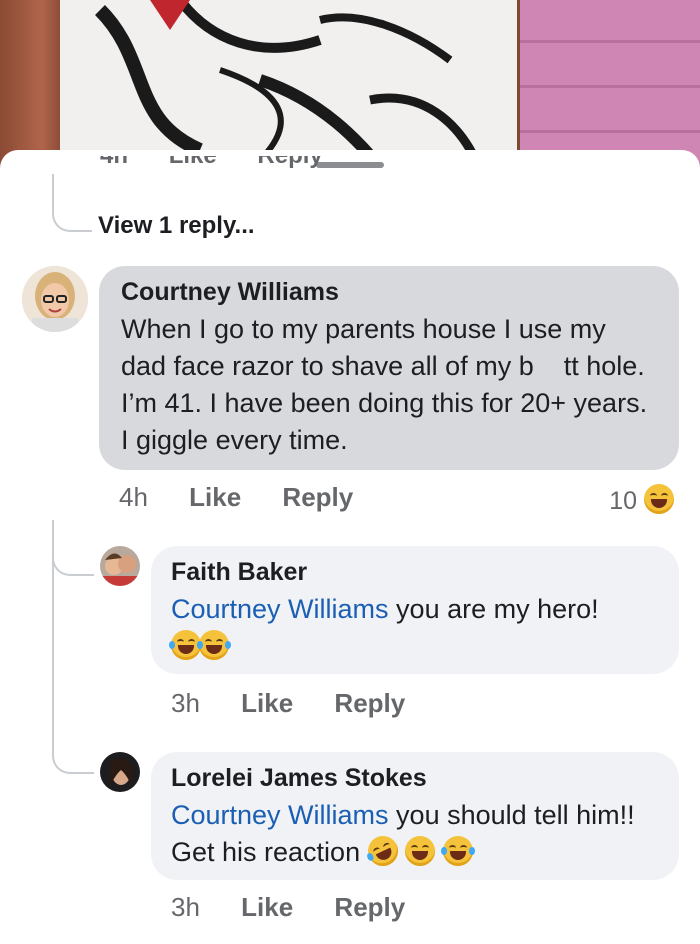 The width and height of the screenshot is (700, 944). What do you see at coordinates (382, 851) in the screenshot?
I see `rolling-laughing-emoji-icon` at bounding box center [382, 851].